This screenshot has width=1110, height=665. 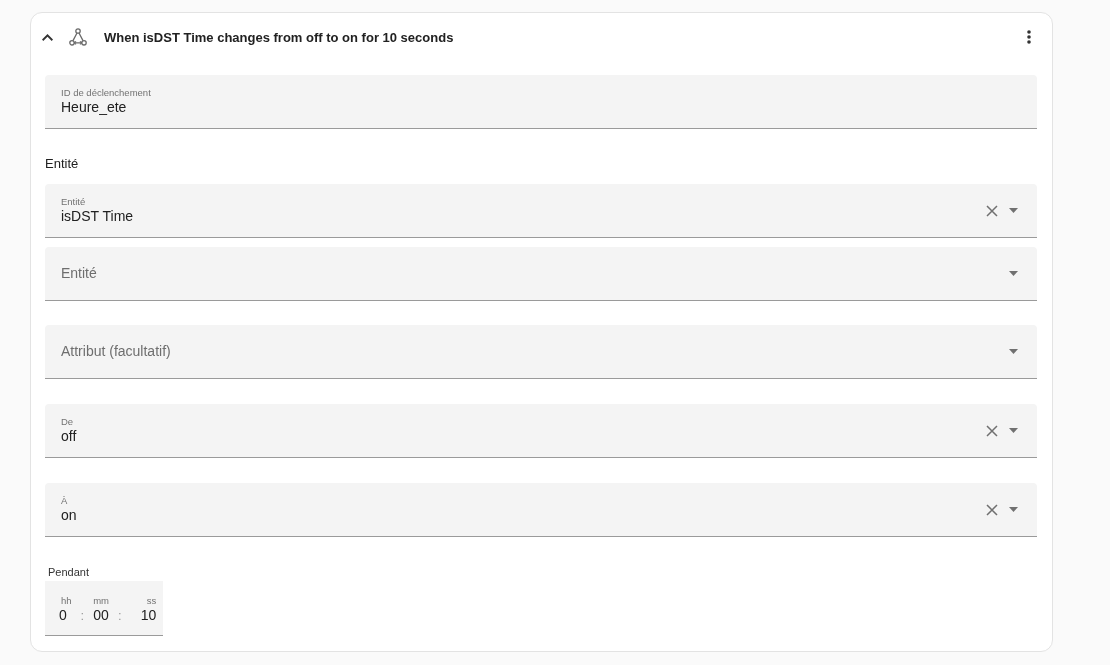 I want to click on section-heading: Entité, so click(x=62, y=163).